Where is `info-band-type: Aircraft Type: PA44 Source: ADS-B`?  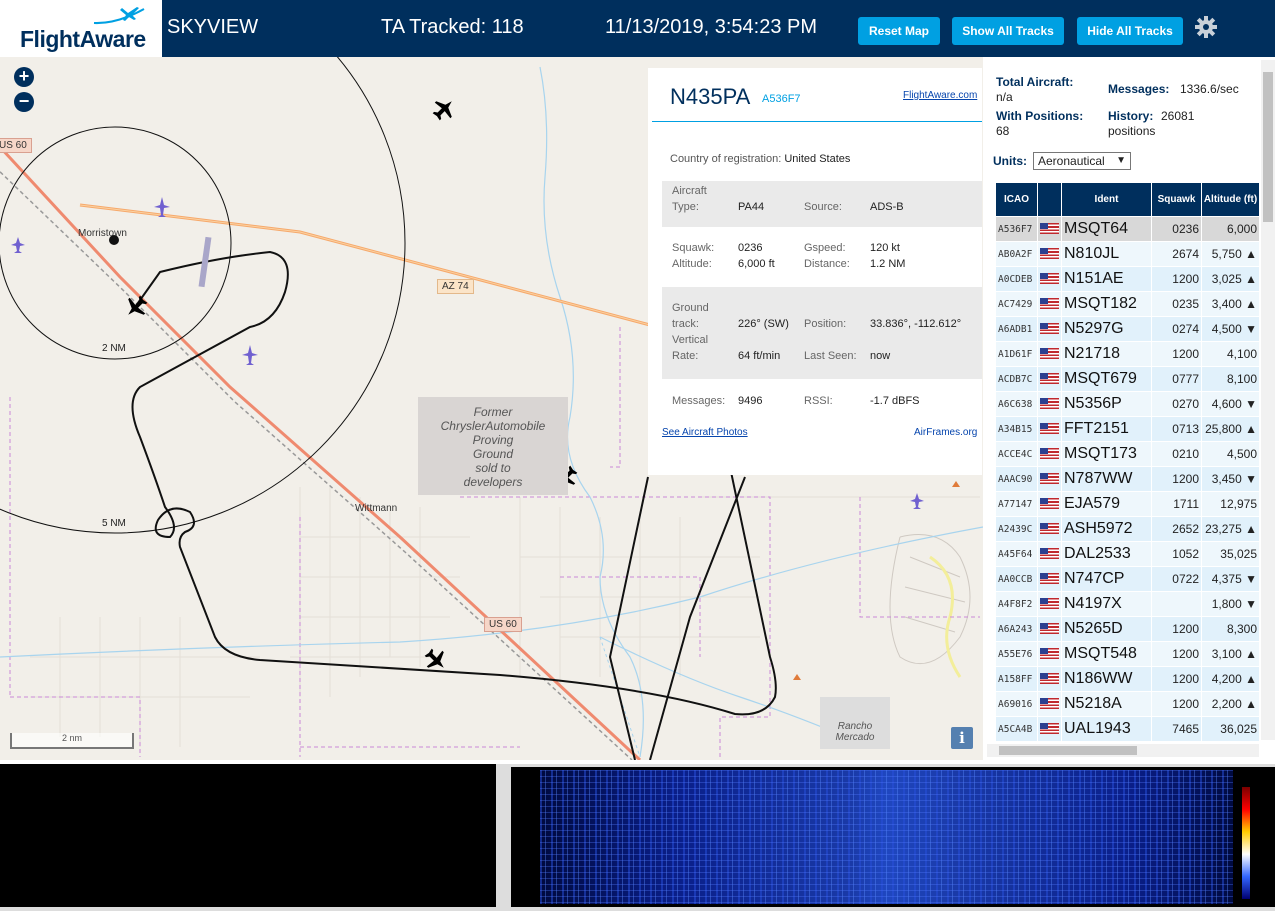 info-band-type: Aircraft Type: PA44 Source: ADS-B is located at coordinates (822, 204).